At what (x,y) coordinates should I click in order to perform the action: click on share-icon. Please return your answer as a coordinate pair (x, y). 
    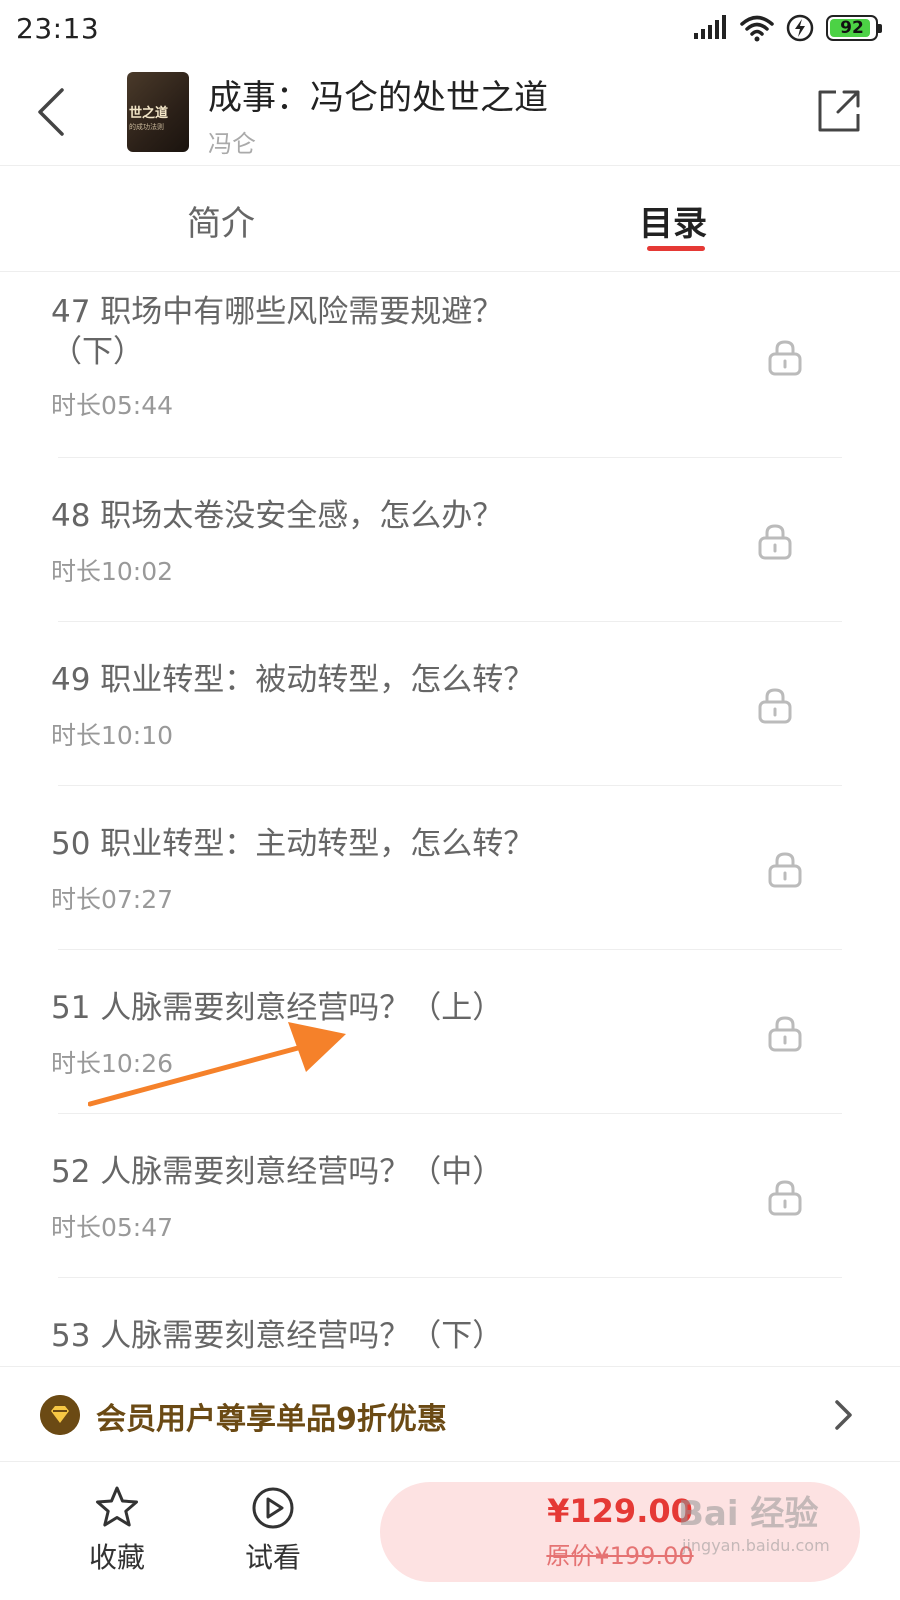
    Looking at the image, I should click on (839, 111).